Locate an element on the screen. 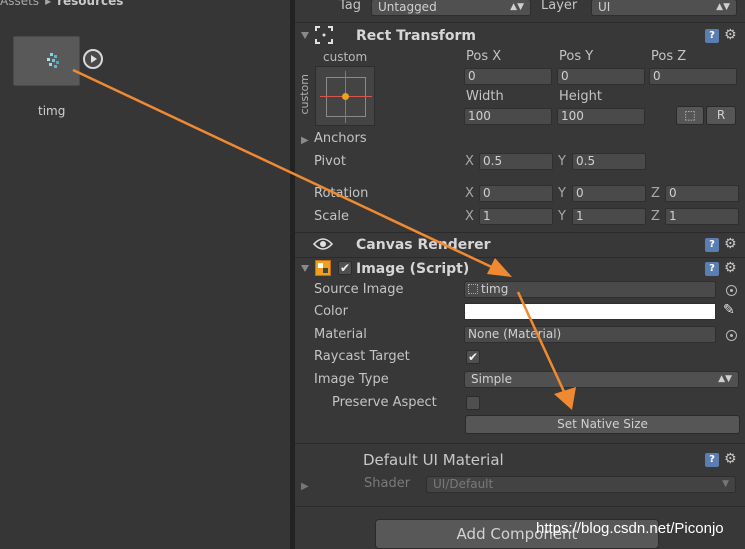  layer-value: UI is located at coordinates (604, 7).